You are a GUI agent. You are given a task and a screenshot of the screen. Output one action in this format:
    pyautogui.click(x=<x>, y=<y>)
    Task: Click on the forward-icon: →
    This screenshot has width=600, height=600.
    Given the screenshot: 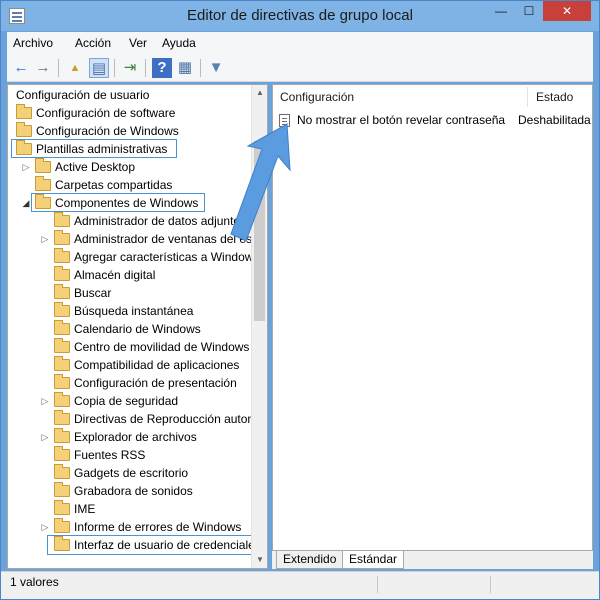 What is the action you would take?
    pyautogui.click(x=43, y=68)
    